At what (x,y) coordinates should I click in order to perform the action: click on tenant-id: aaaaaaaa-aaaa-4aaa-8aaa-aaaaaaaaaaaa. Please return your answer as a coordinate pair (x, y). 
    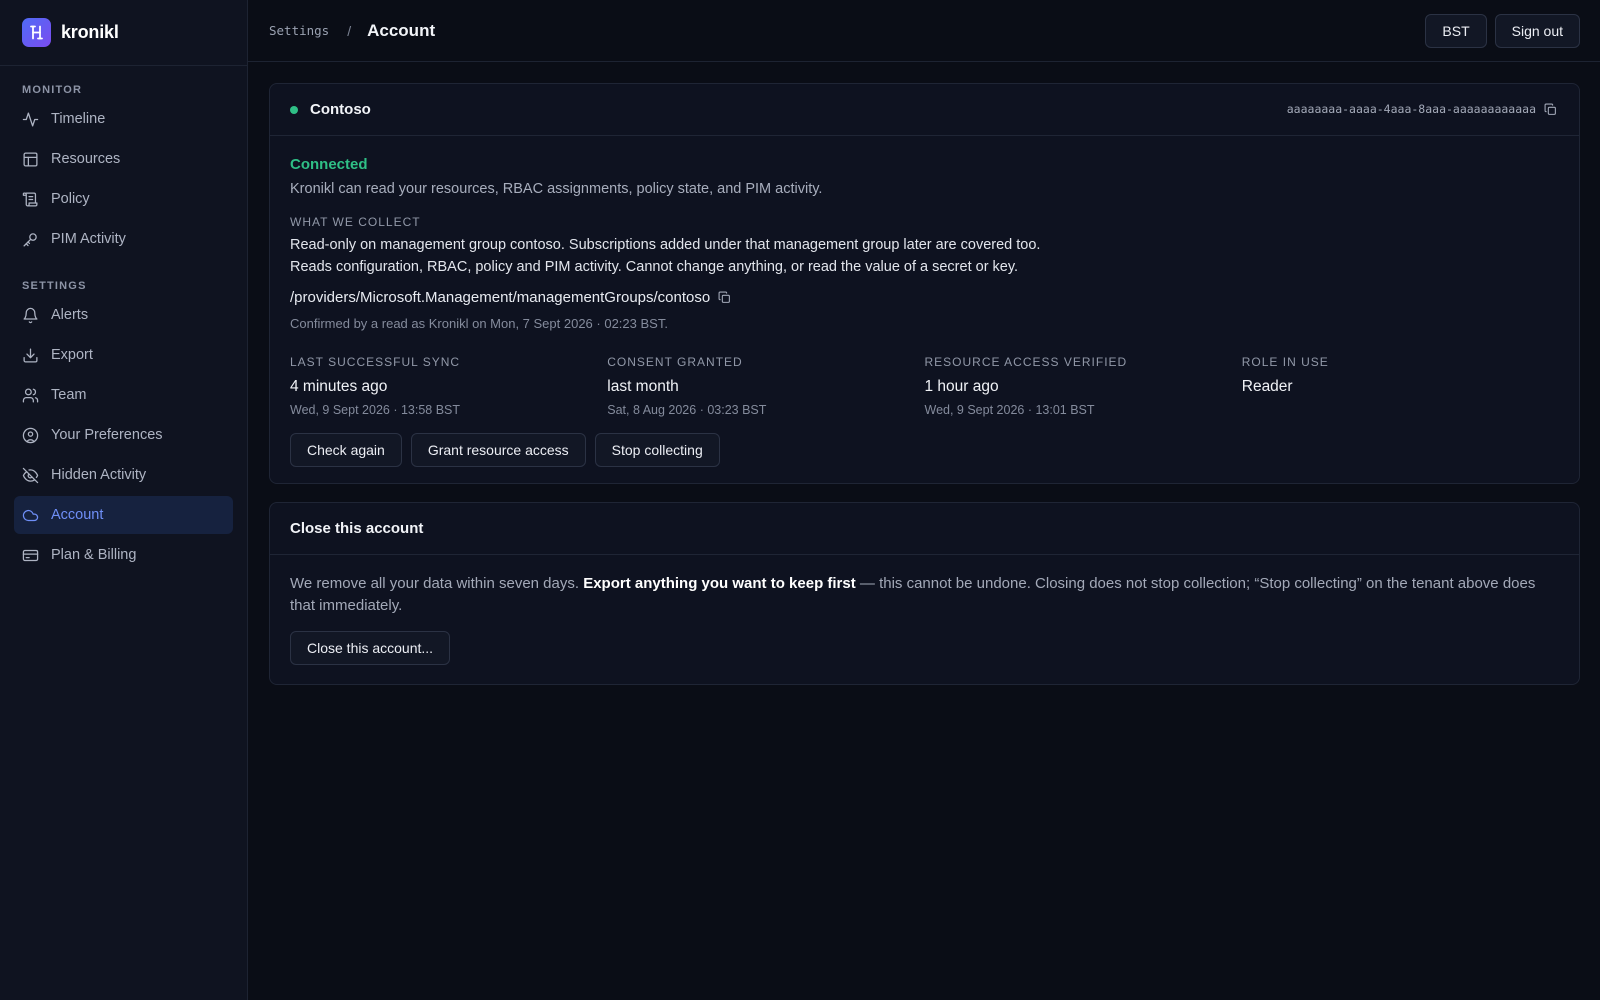
    Looking at the image, I should click on (1422, 109).